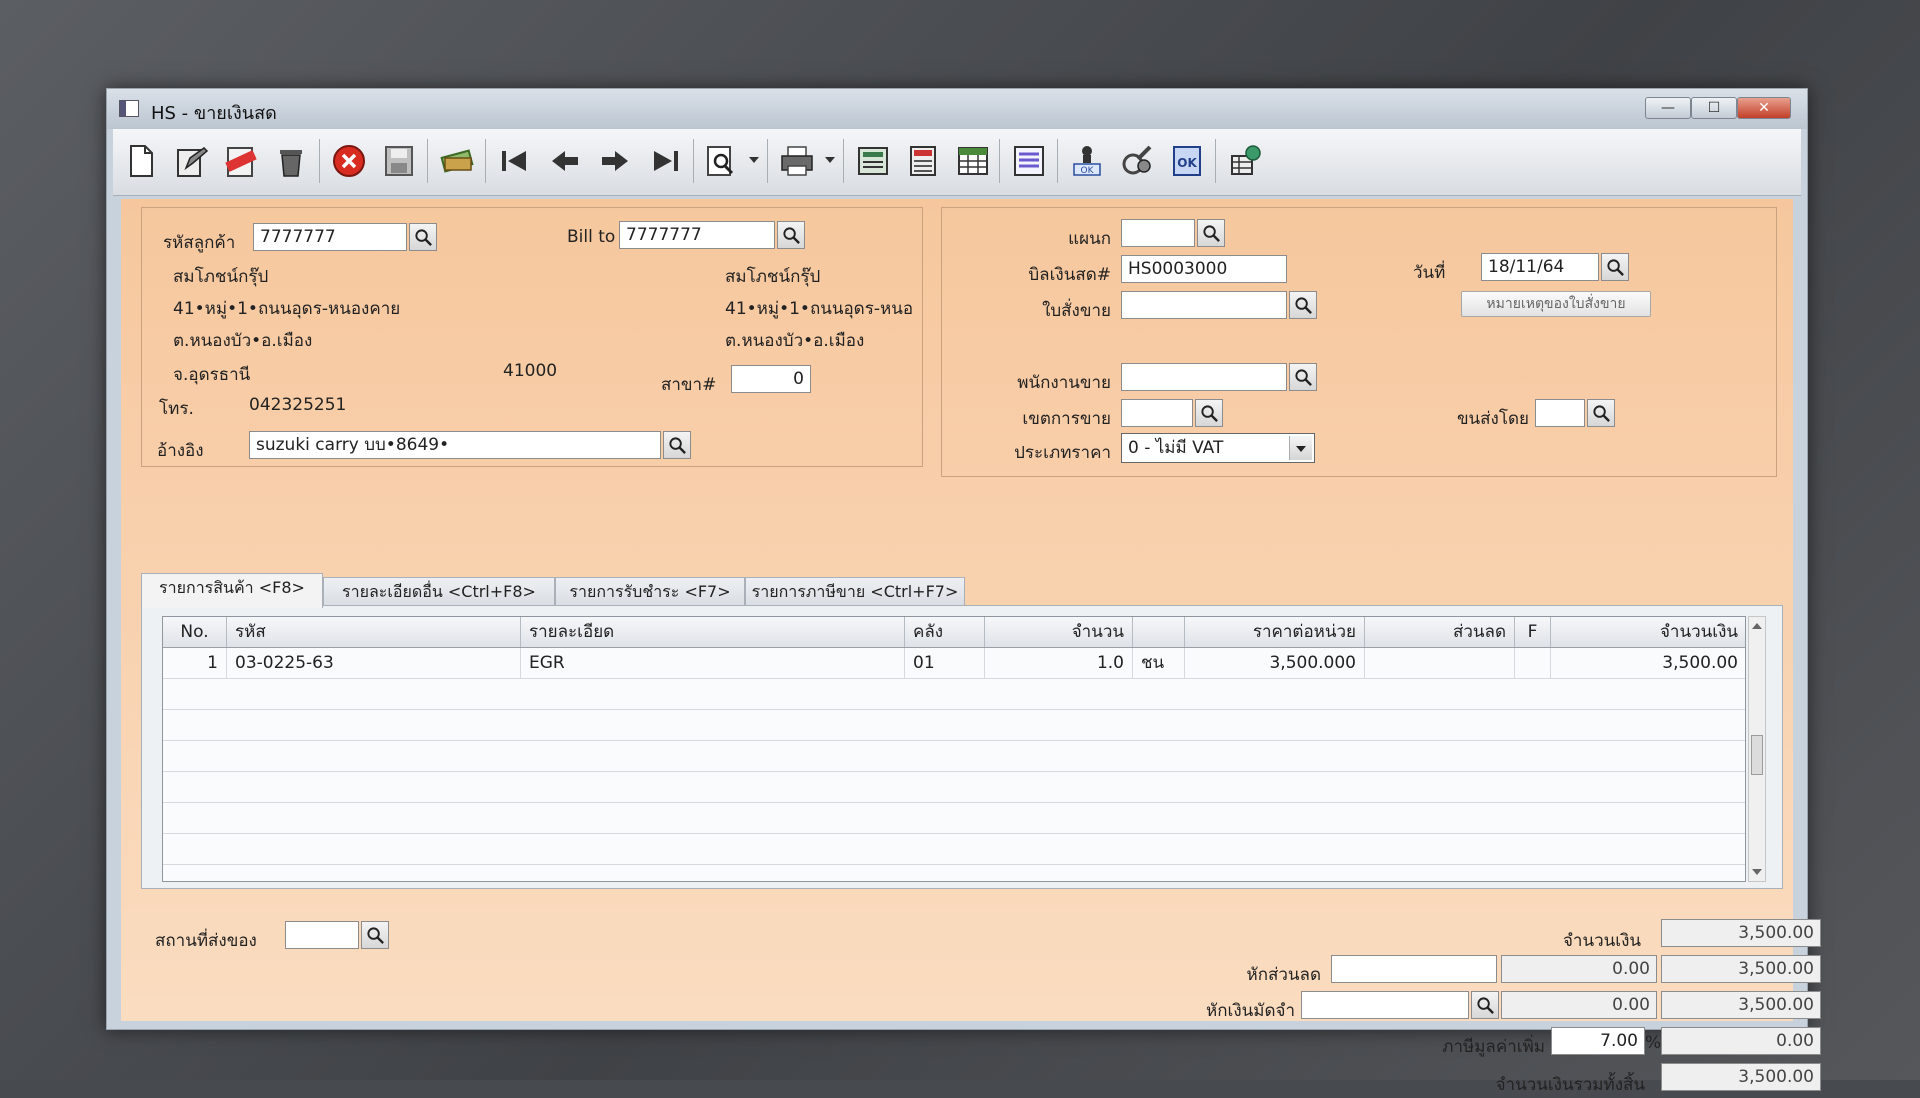  Describe the element at coordinates (945, 632) in the screenshot. I see `col-warehouse: คลัง` at that location.